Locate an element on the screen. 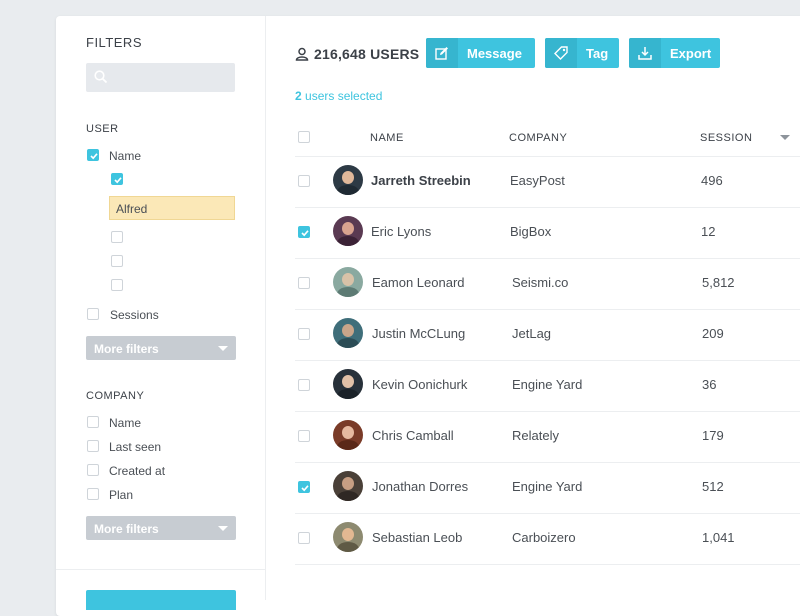  company-name: Seismi.co is located at coordinates (540, 282).